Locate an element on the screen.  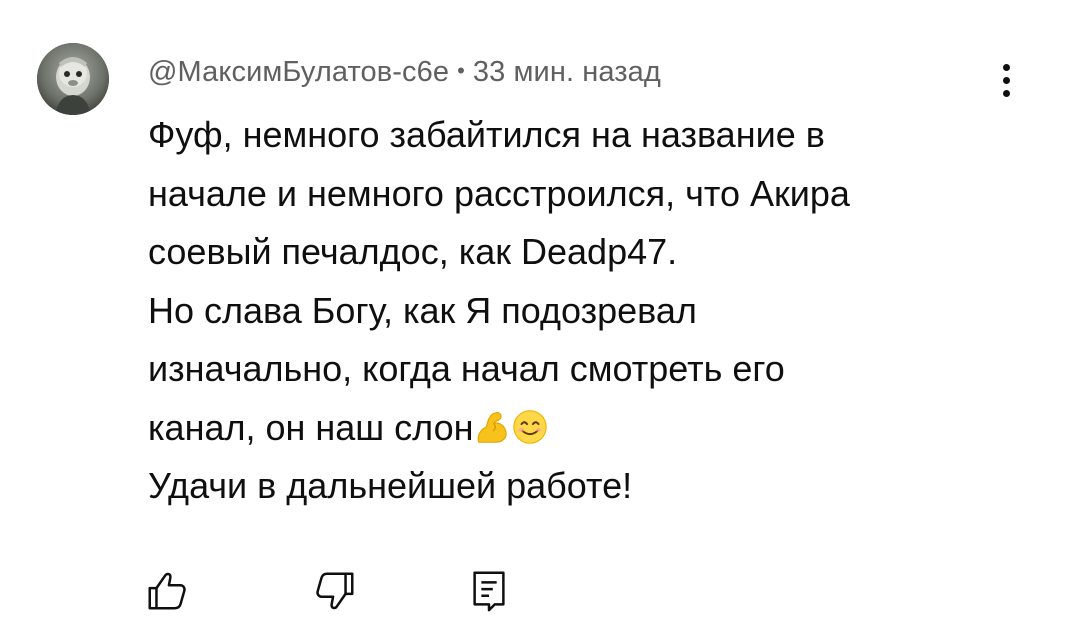
comment-header: @МаксимБулатов-с6е • 33 мин. назад is located at coordinates (404, 72).